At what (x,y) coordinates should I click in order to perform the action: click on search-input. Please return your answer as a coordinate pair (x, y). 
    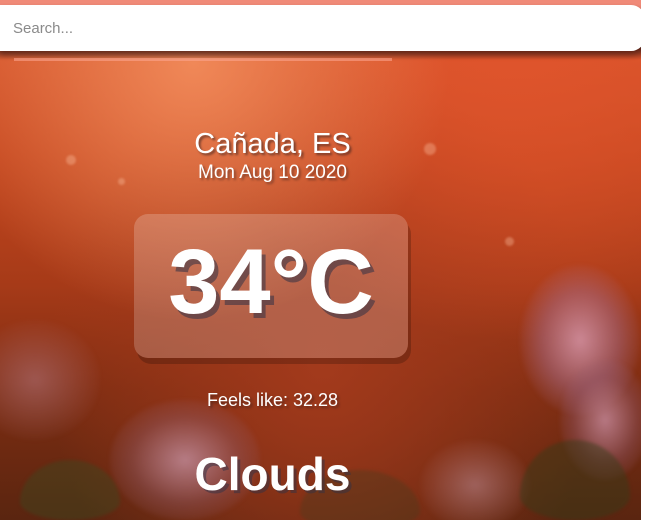
    Looking at the image, I should click on (322, 28).